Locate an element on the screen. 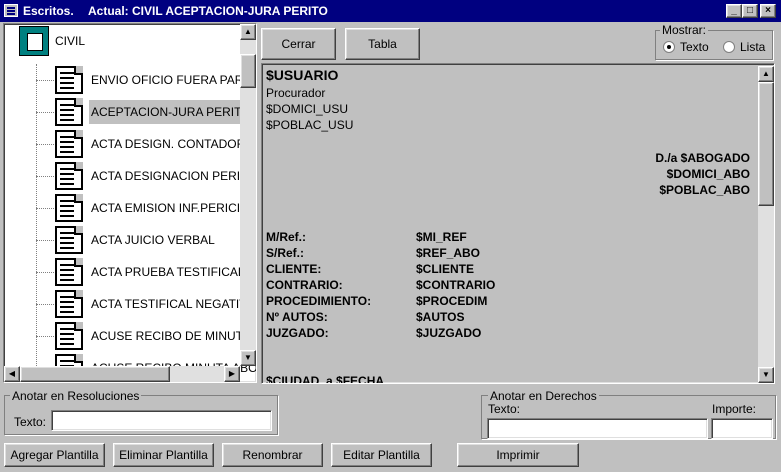 This screenshot has height=472, width=781. tree-item: ACTA DESIGNACION PERITO is located at coordinates (130, 176).